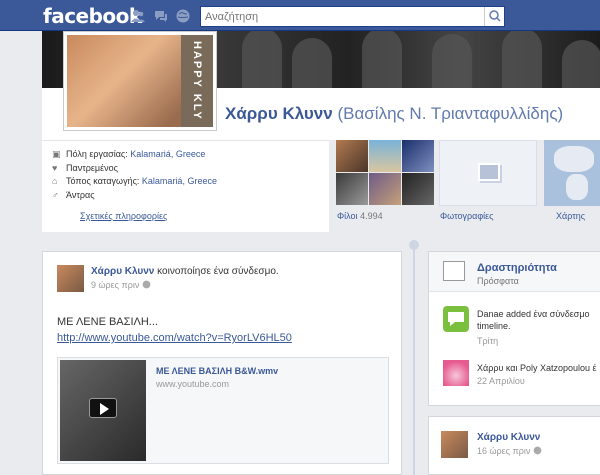 This screenshot has height=475, width=600. Describe the element at coordinates (454, 271) in the screenshot. I see `activity-icon` at that location.